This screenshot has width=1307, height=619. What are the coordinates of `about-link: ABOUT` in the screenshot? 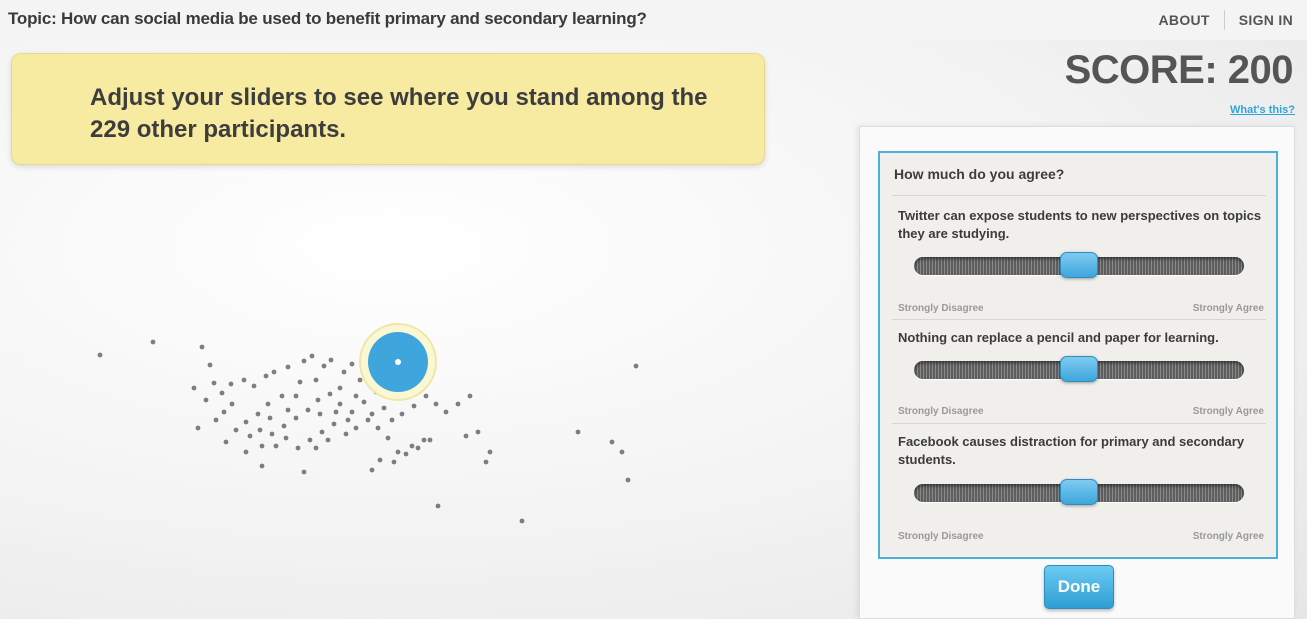 It's located at (1184, 20).